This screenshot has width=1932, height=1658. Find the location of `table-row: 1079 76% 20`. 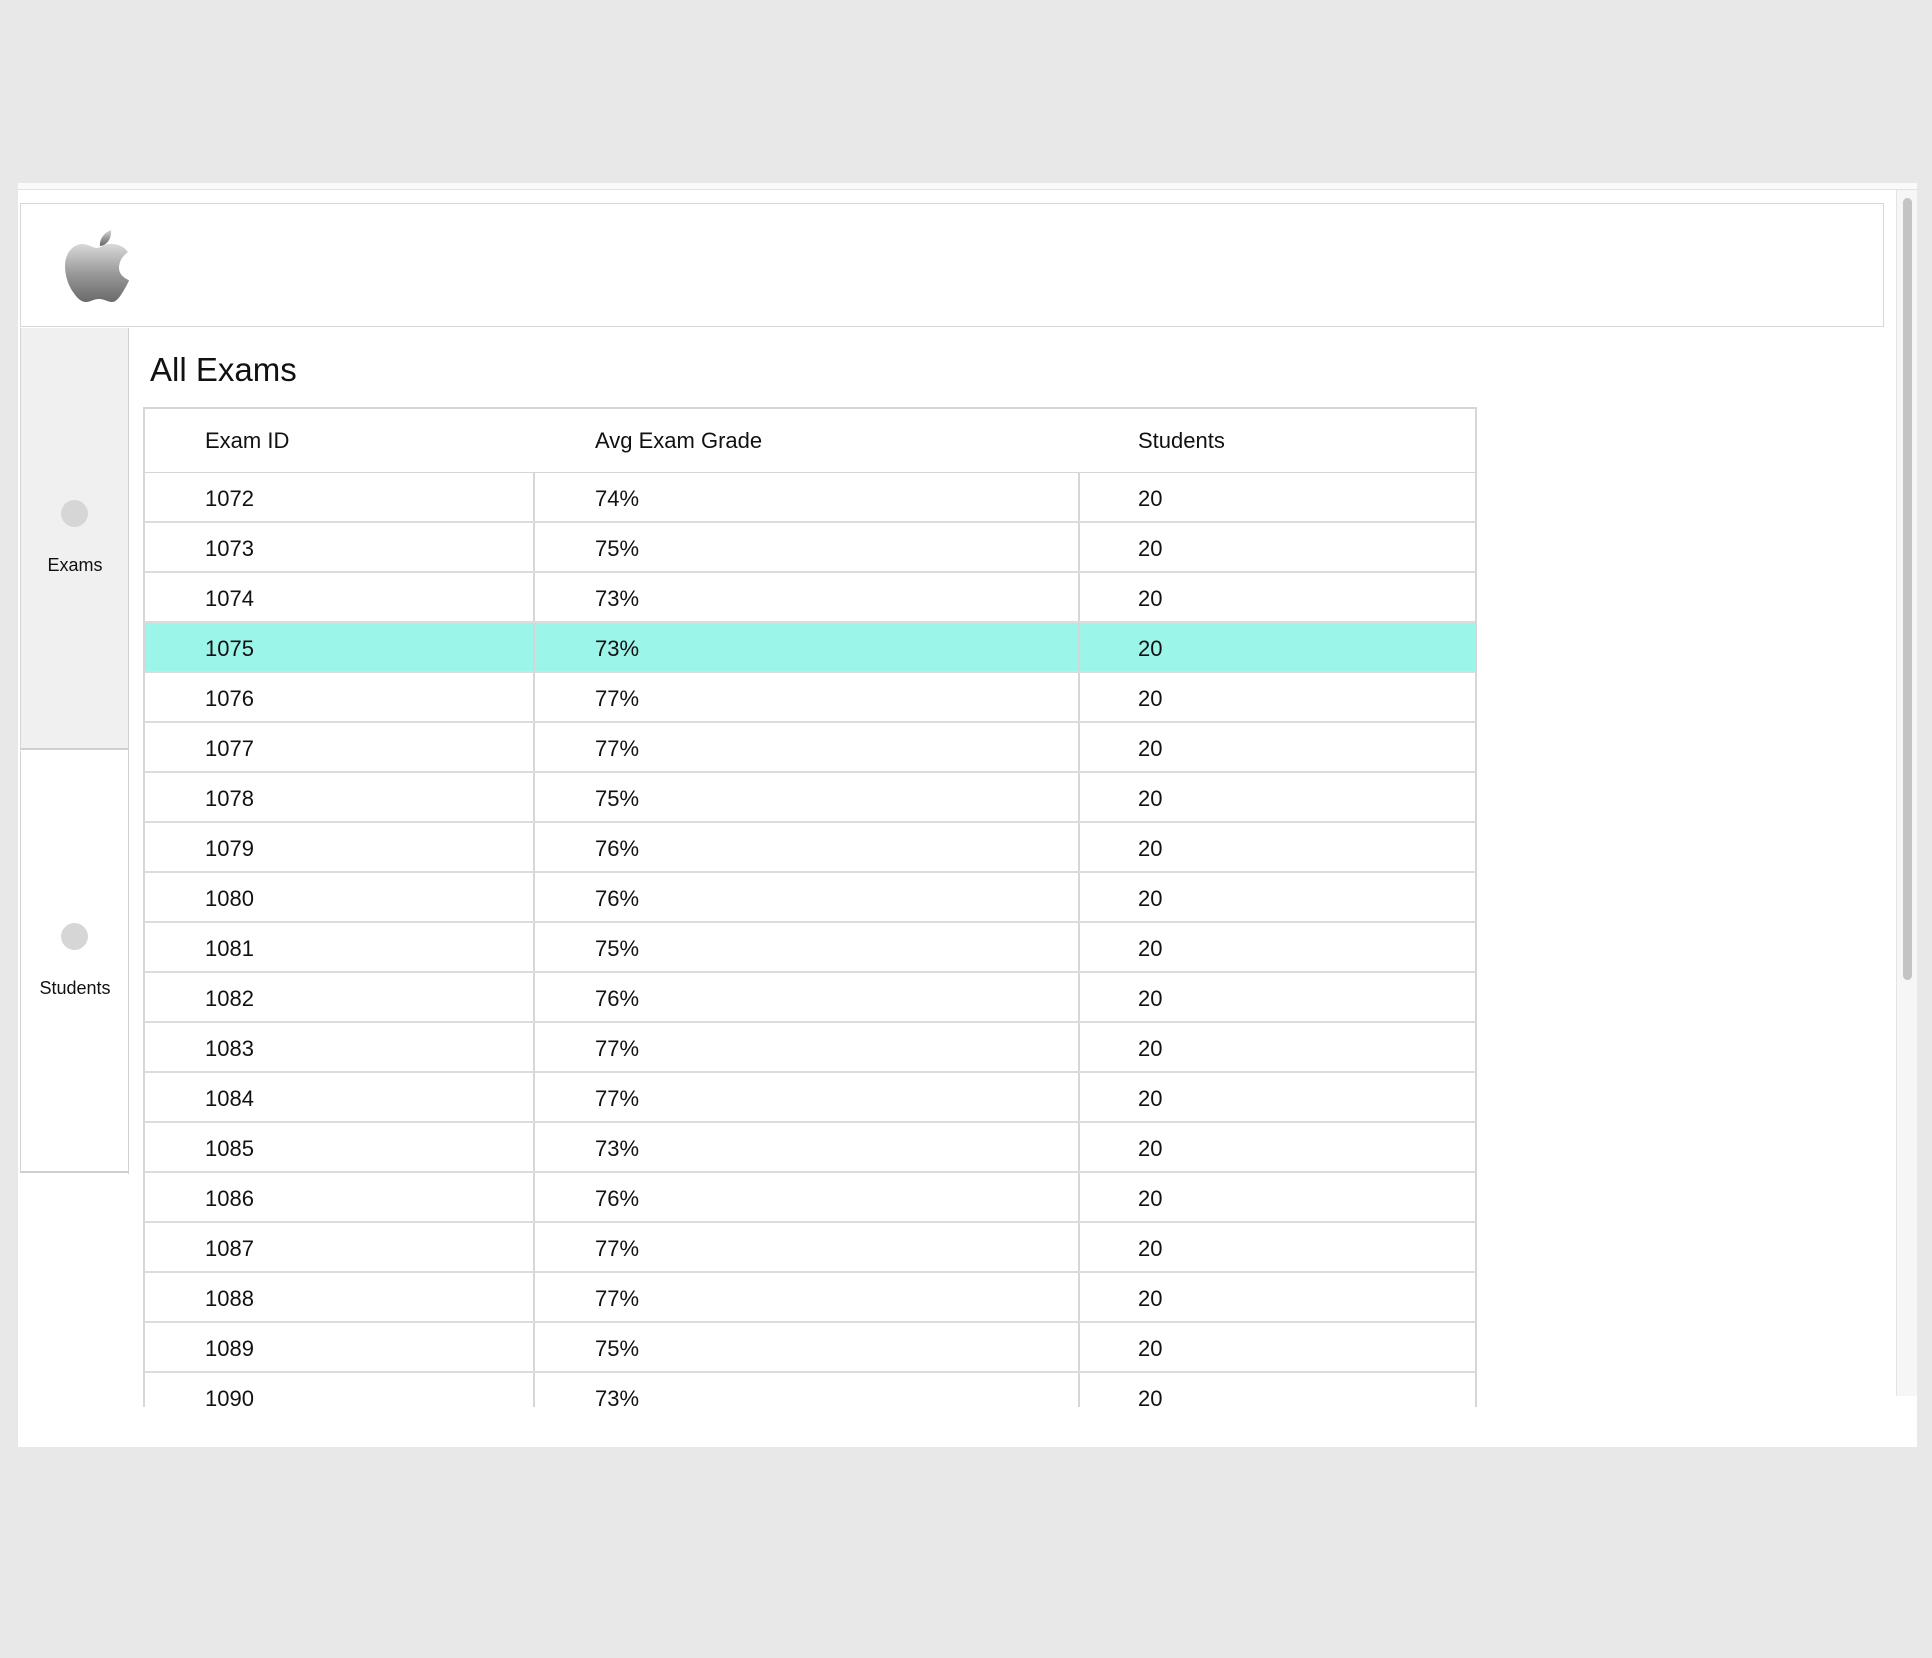

table-row: 1079 76% 20 is located at coordinates (810, 848).